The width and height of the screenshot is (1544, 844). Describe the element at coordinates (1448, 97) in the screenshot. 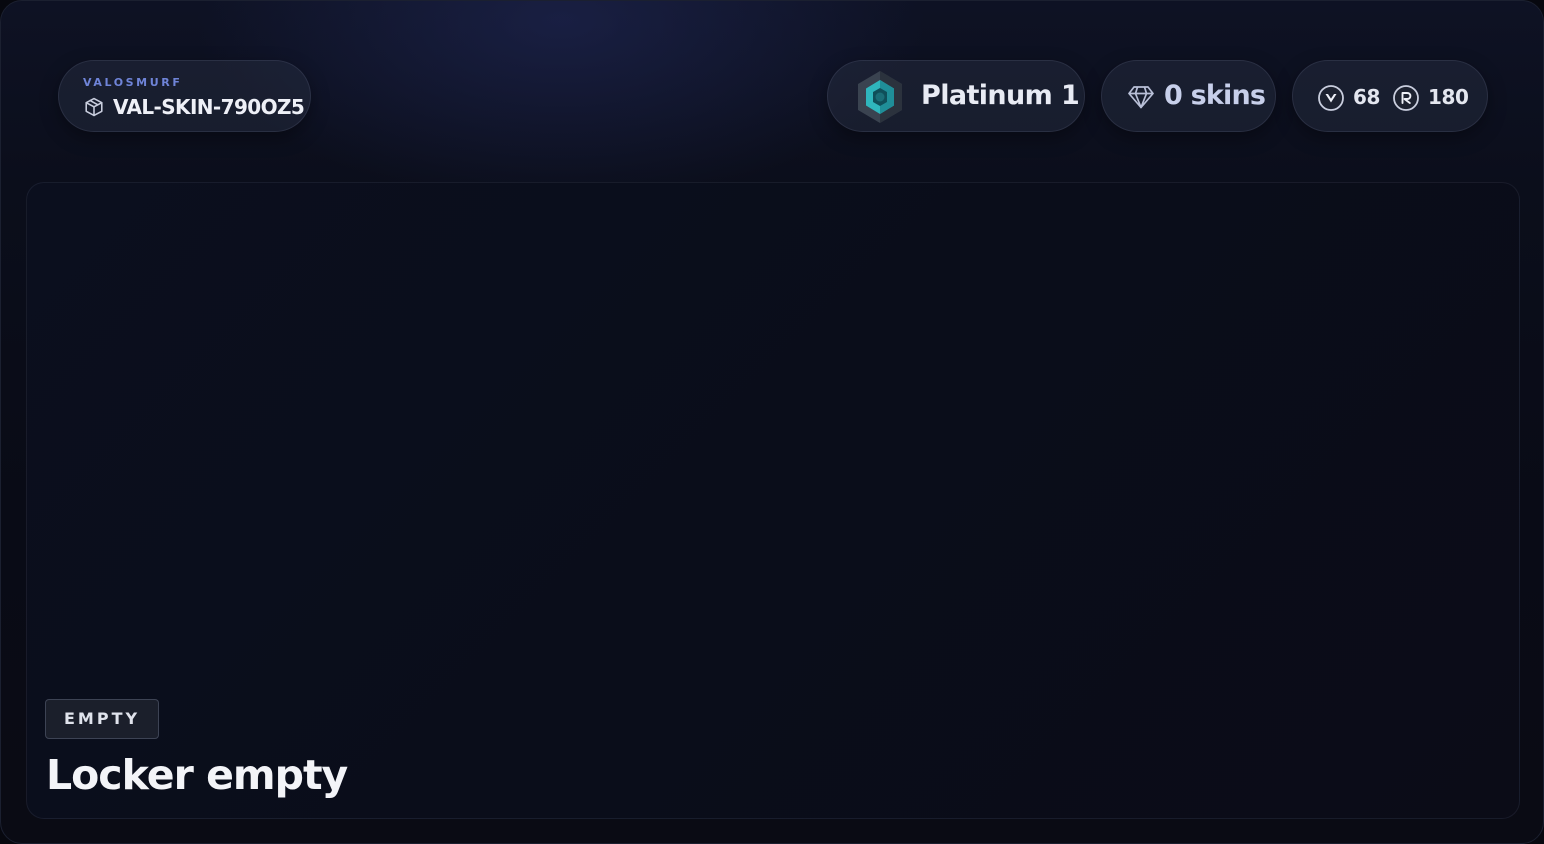

I see `radianite-points-value: 180` at that location.